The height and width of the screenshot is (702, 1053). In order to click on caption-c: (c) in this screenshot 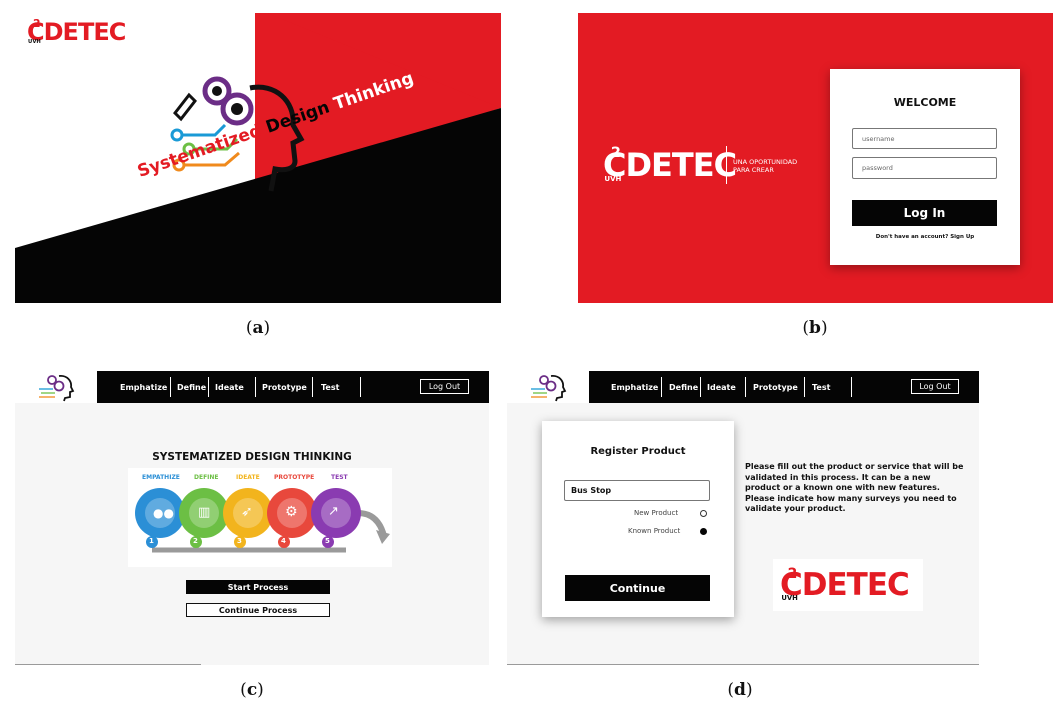, I will do `click(252, 690)`.